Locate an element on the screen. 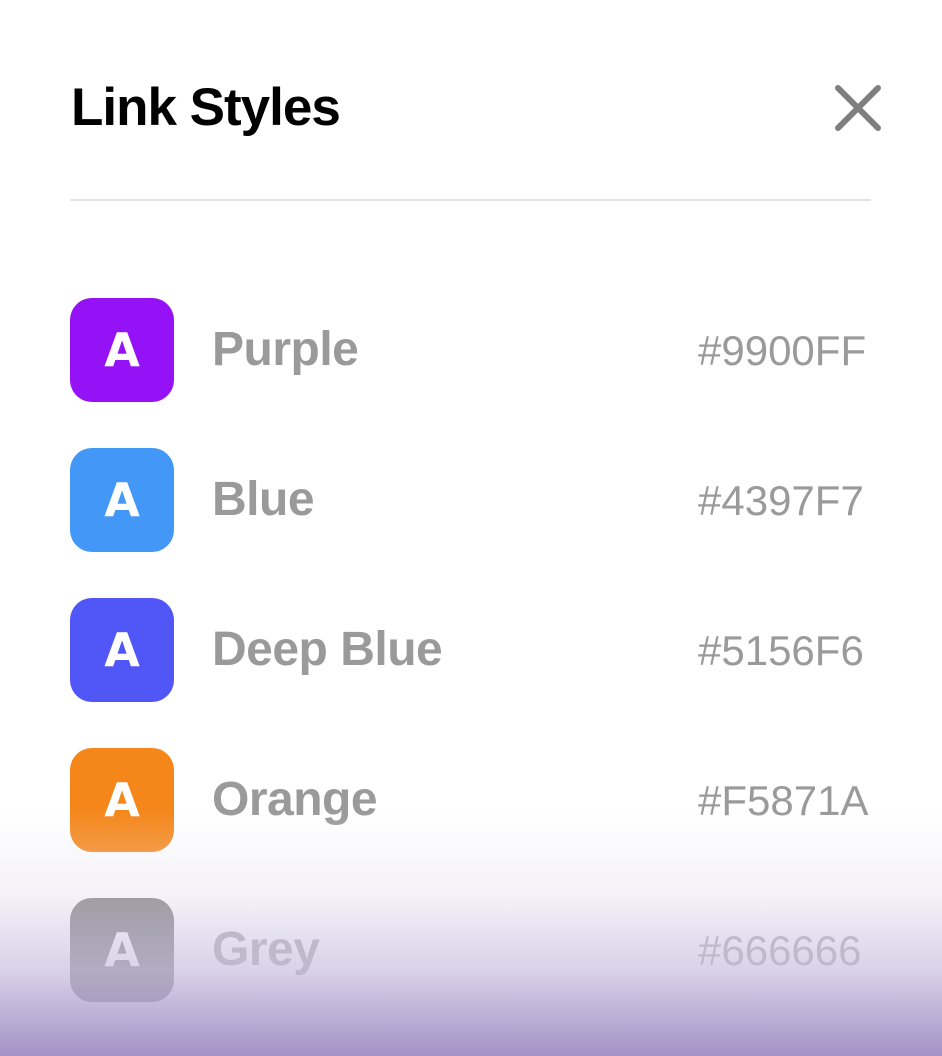  link-style-option-orange: A Orange #F5871A is located at coordinates (480, 800).